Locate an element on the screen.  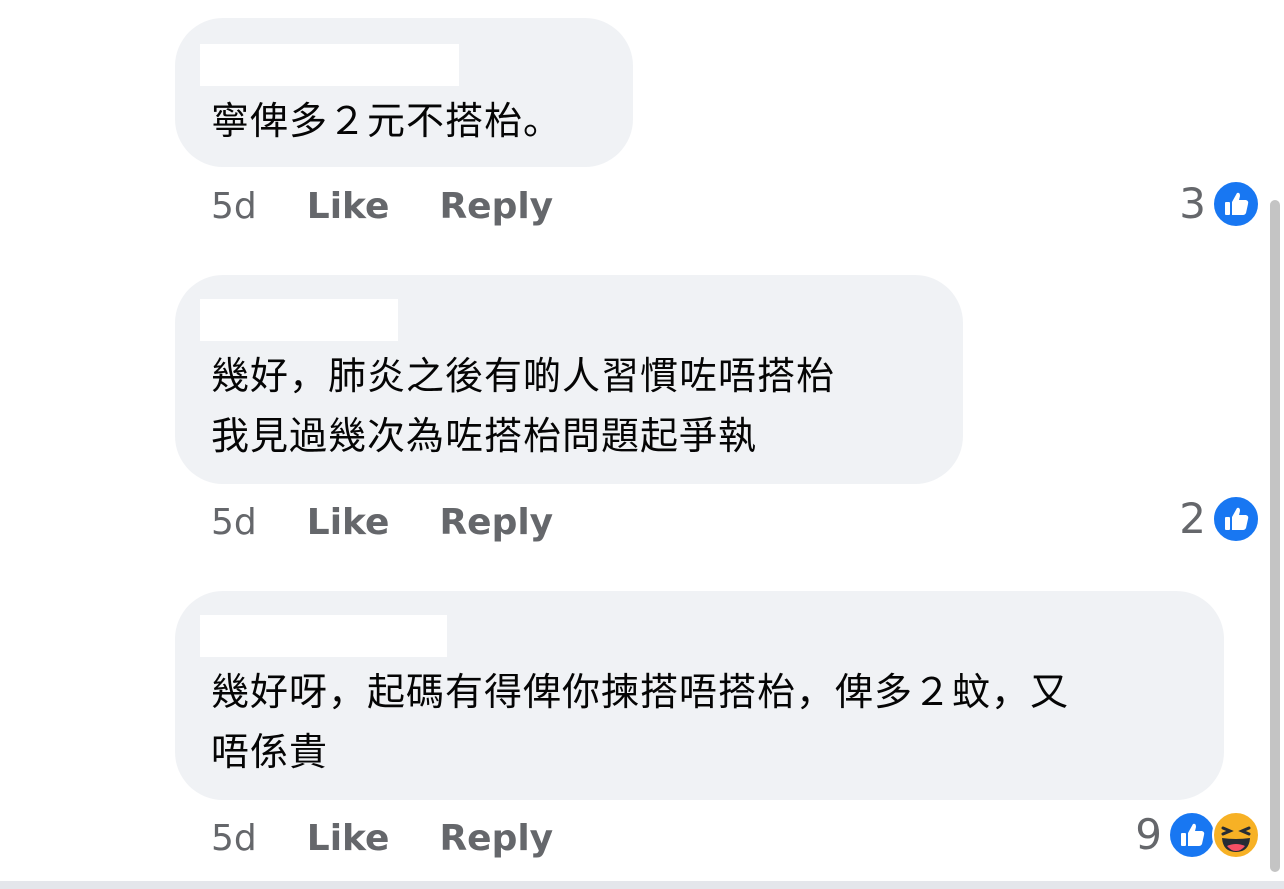
reaction-summary: 9 is located at coordinates (1197, 834).